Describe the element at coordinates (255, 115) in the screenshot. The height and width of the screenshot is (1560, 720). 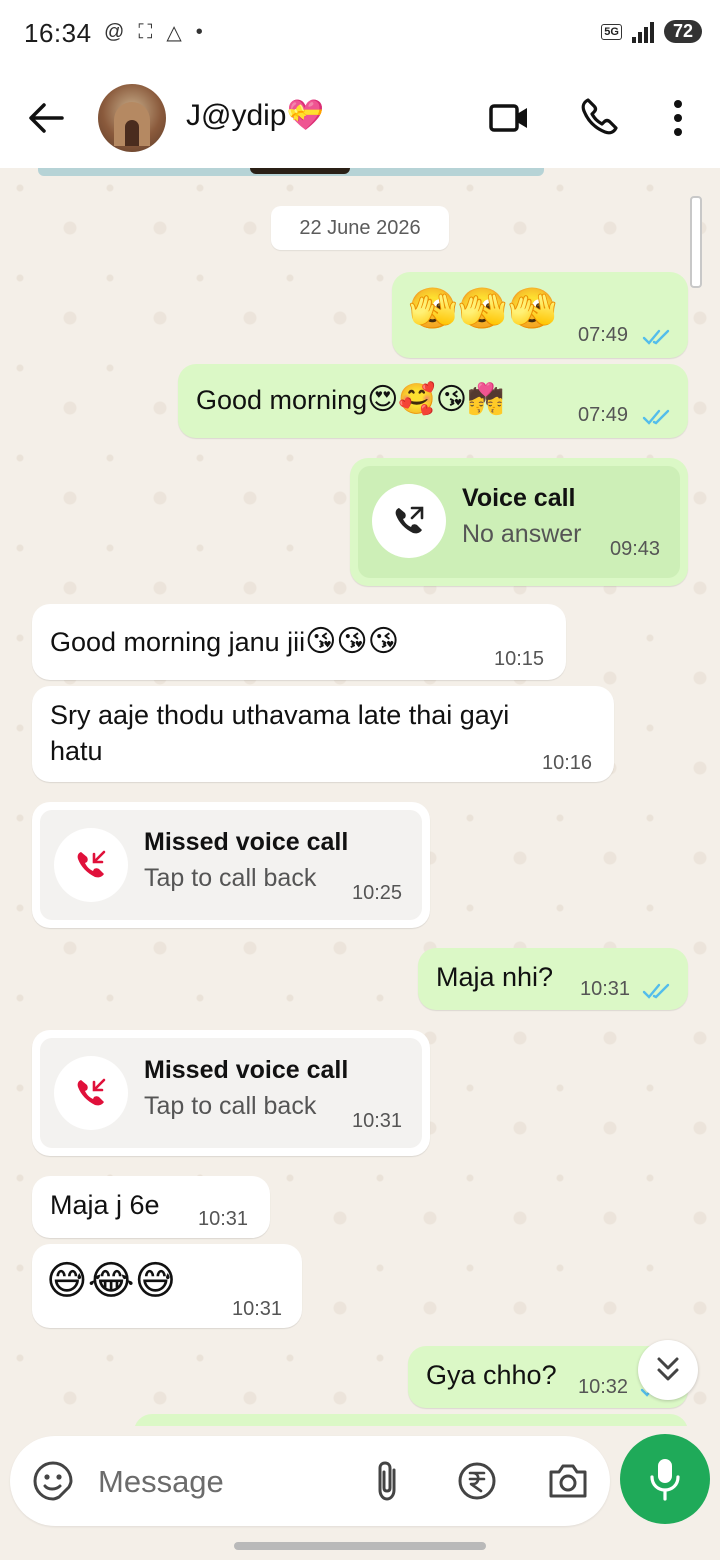
I see `contact-name: J@ydip💝` at that location.